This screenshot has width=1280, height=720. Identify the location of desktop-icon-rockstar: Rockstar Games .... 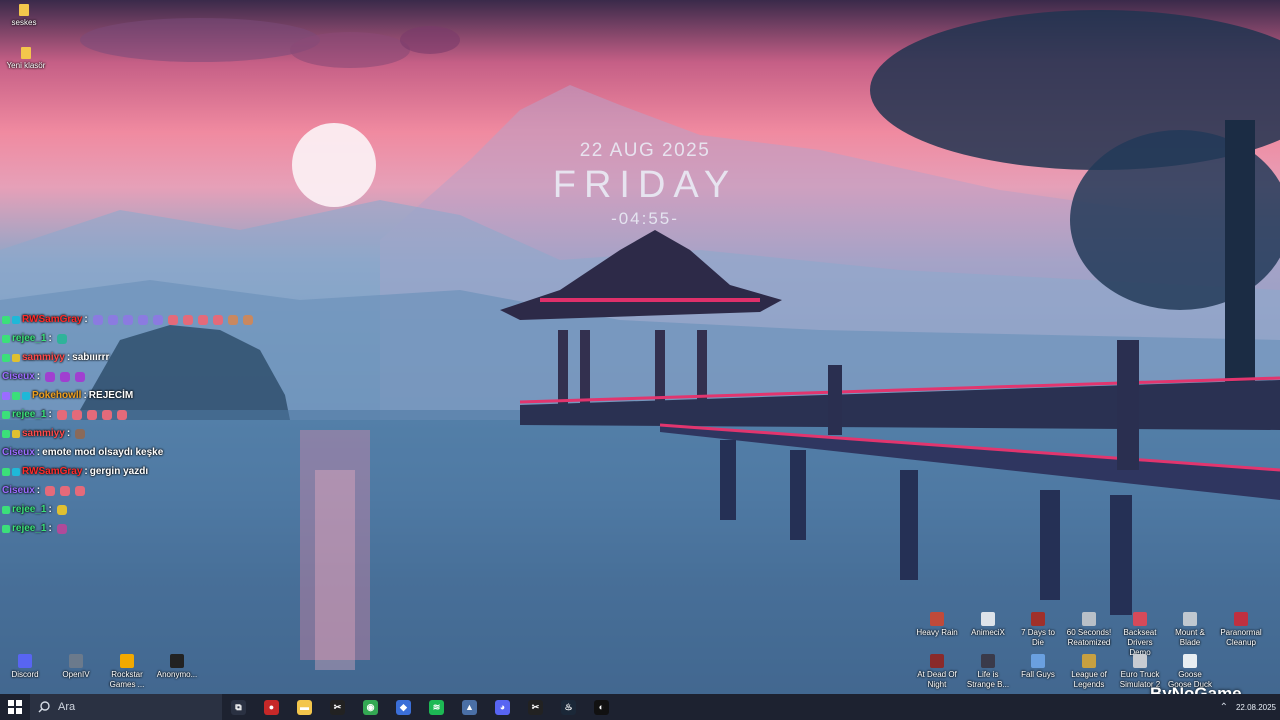
(127, 672).